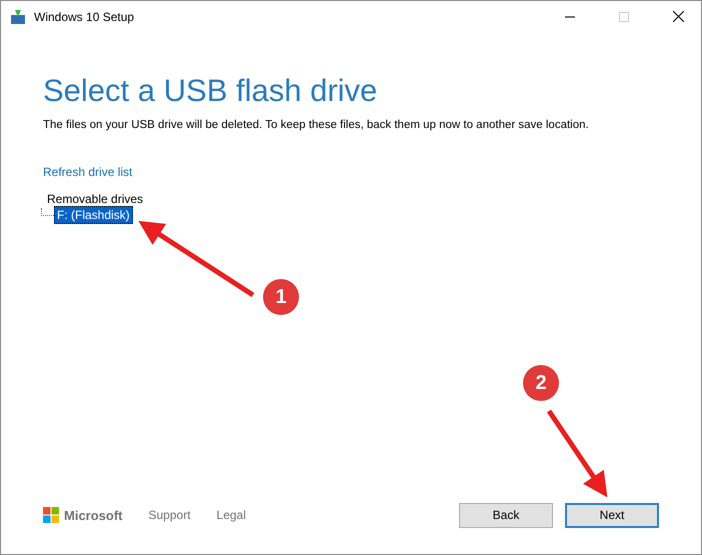 The height and width of the screenshot is (555, 702). Describe the element at coordinates (506, 515) in the screenshot. I see `back-button: Back` at that location.